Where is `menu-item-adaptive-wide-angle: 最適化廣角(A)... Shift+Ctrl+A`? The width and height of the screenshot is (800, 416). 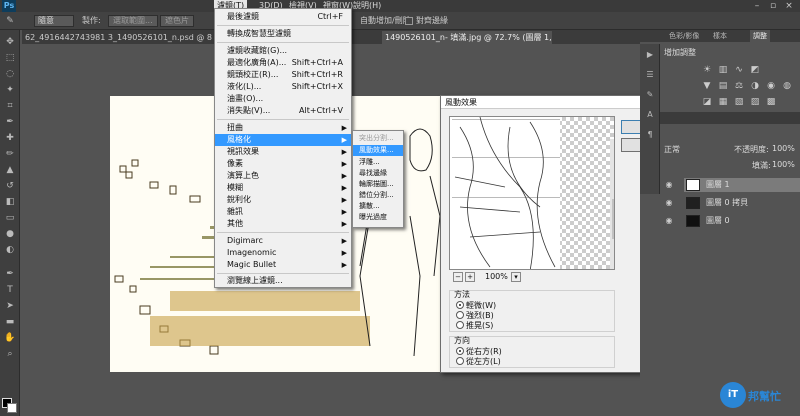
menu-item-adaptive-wide-angle: 最適化廣角(A)... Shift+Ctrl+A is located at coordinates (283, 63).